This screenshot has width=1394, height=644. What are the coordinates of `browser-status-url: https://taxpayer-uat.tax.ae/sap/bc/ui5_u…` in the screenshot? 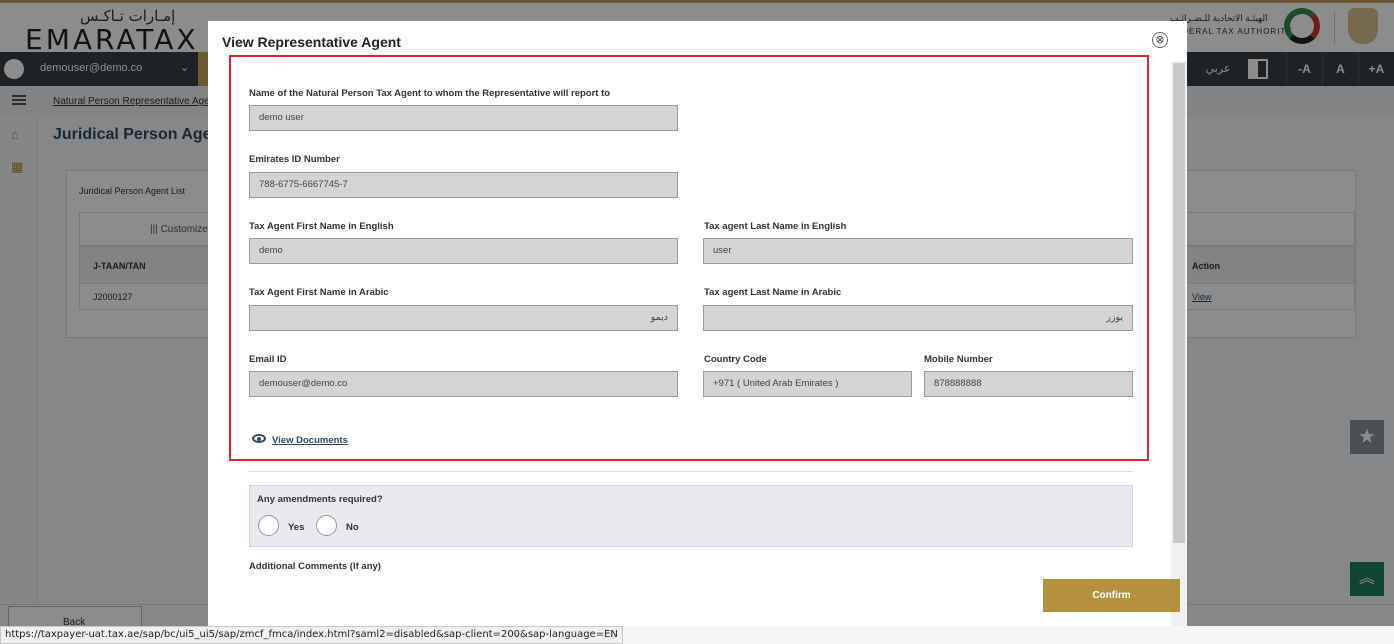 It's located at (311, 635).